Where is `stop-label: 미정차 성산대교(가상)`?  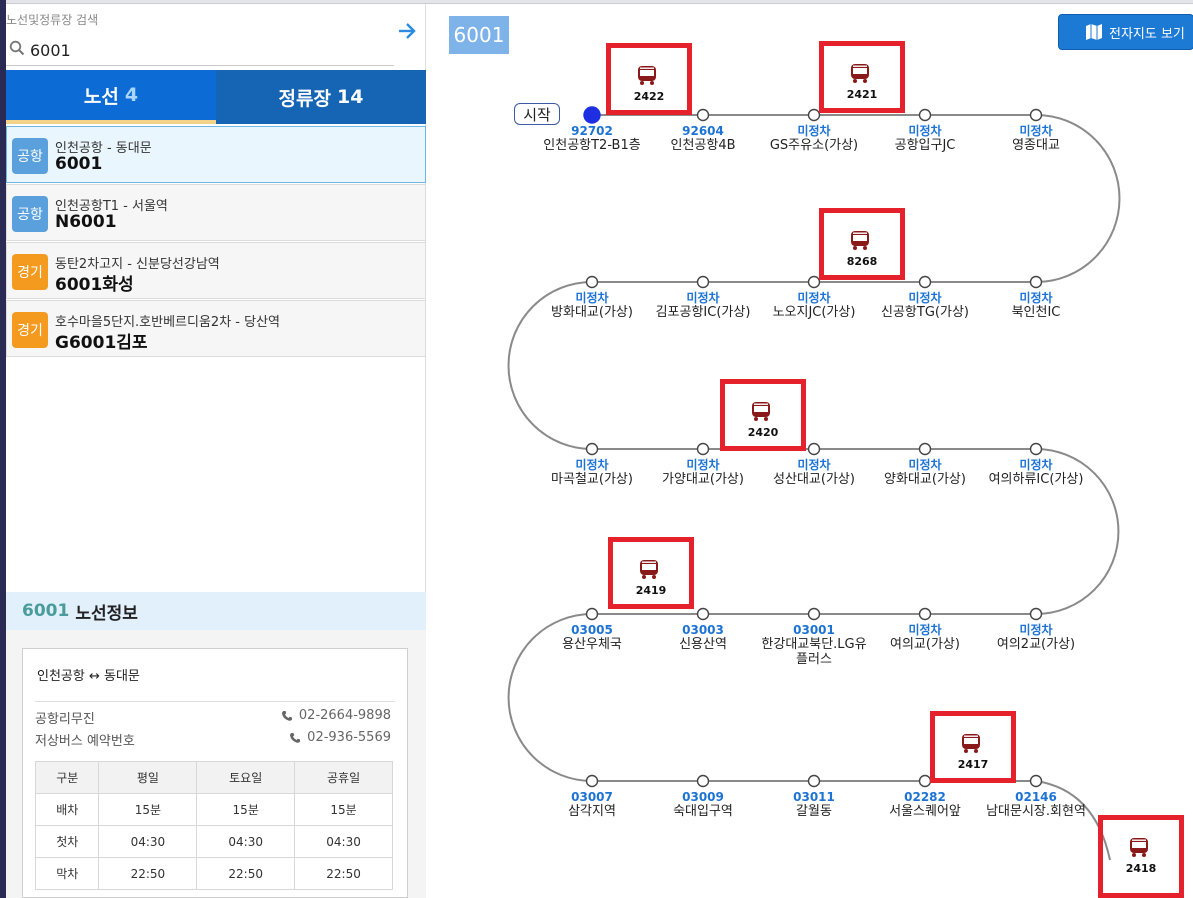
stop-label: 미정차 성산대교(가상) is located at coordinates (814, 472).